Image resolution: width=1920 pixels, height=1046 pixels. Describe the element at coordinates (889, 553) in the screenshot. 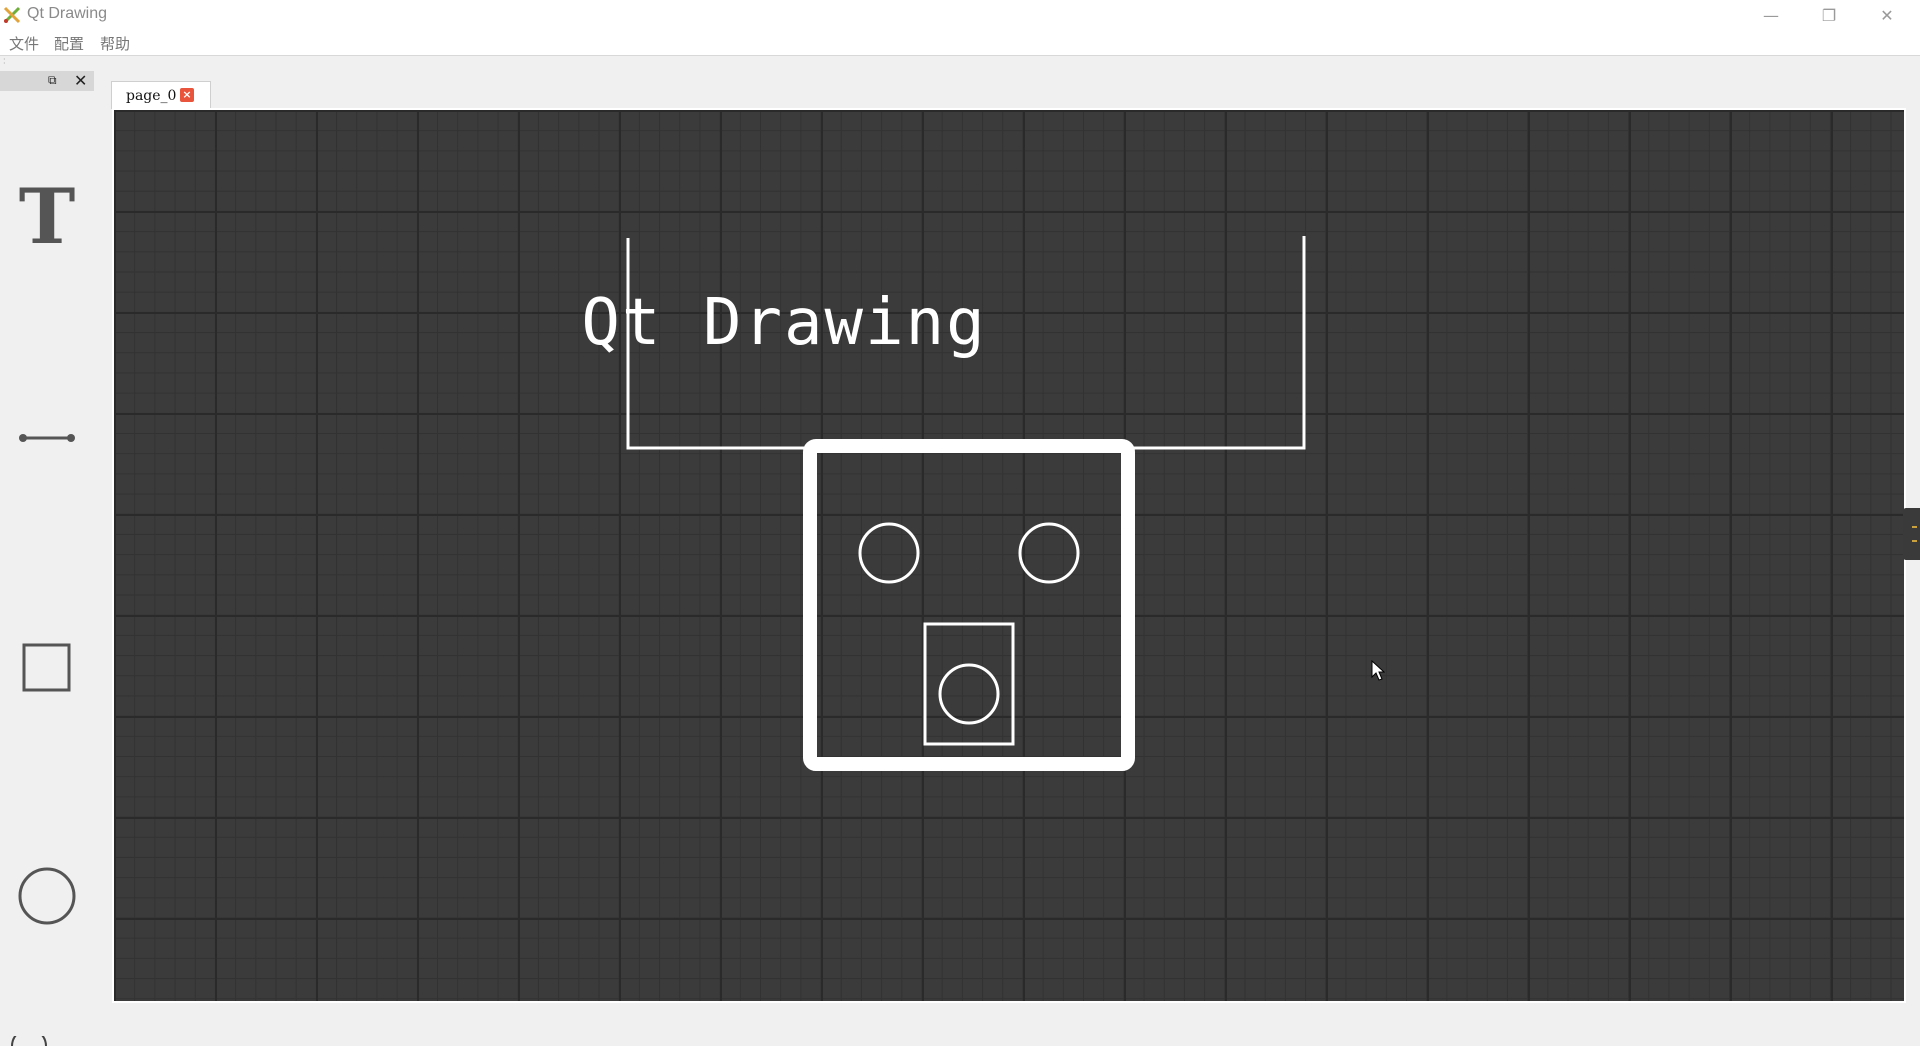

I see `left-eye-circle` at that location.